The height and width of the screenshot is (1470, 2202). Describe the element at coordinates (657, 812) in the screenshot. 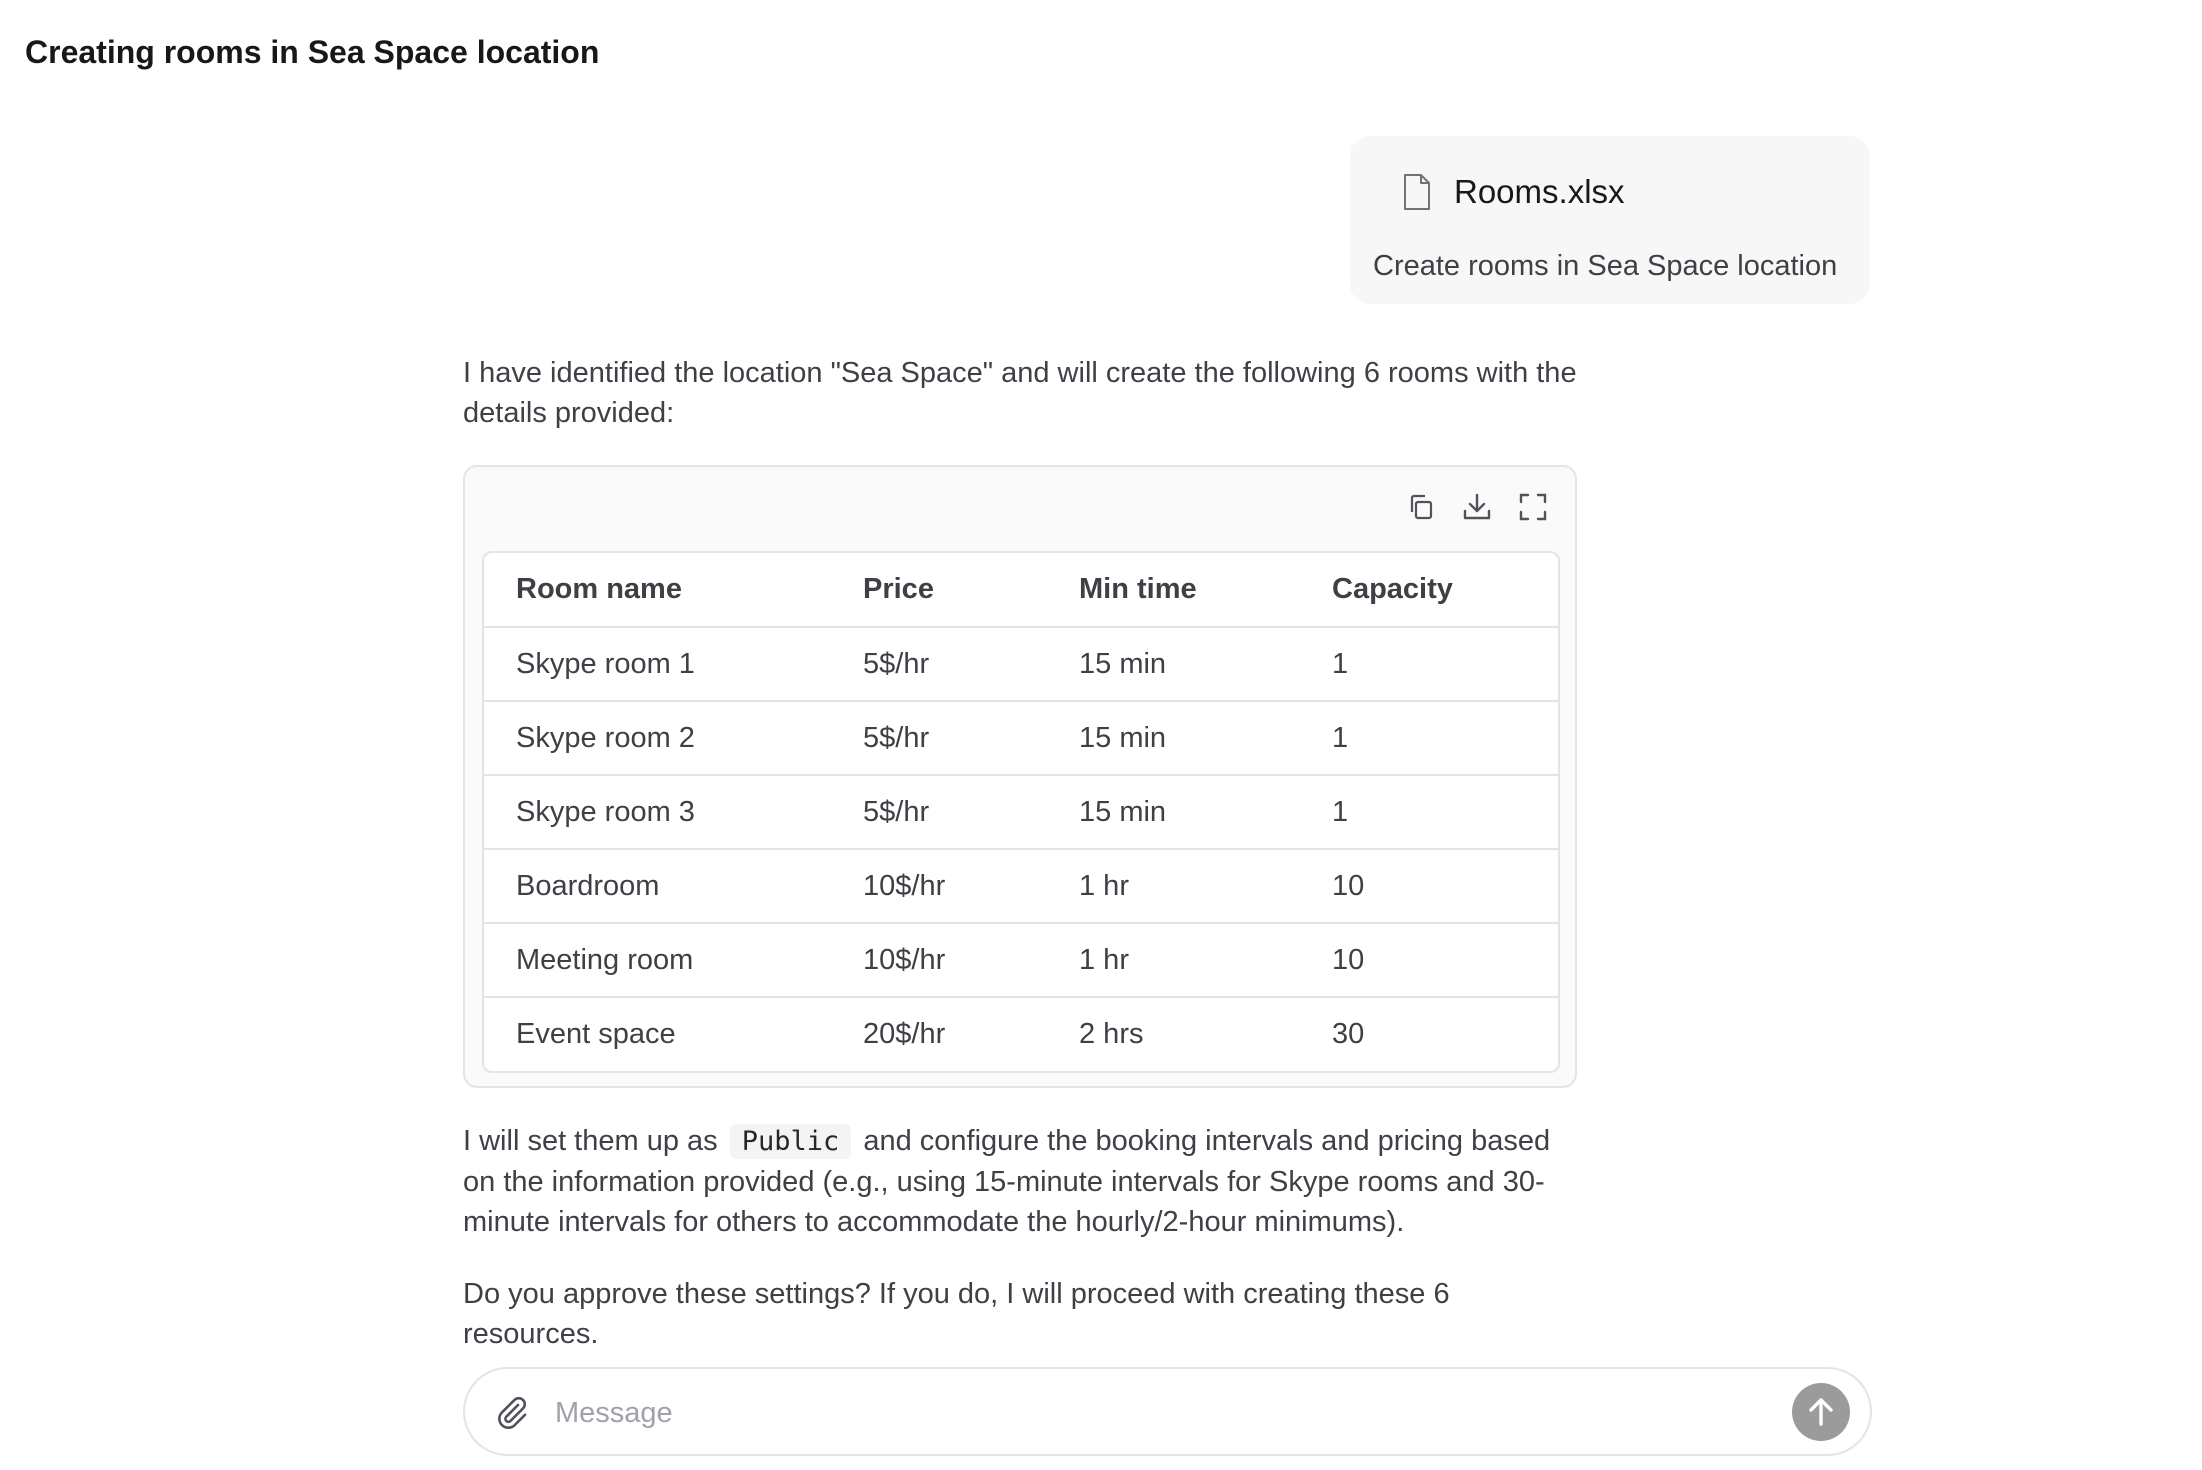

I see `cell-room-name: Skype room 3` at that location.